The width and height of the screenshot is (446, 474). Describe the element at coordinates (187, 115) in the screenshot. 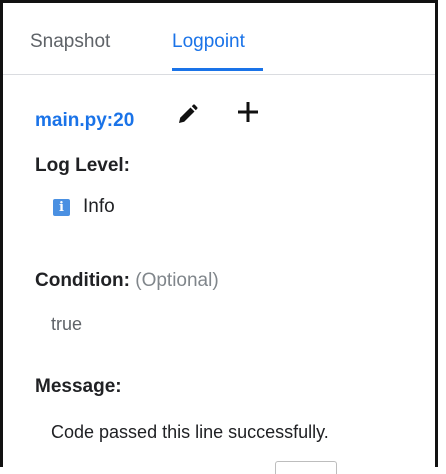

I see `pencil-icon` at that location.